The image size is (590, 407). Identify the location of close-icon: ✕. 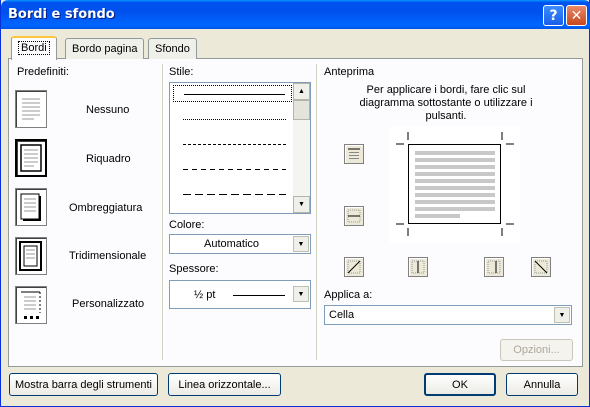
(576, 15).